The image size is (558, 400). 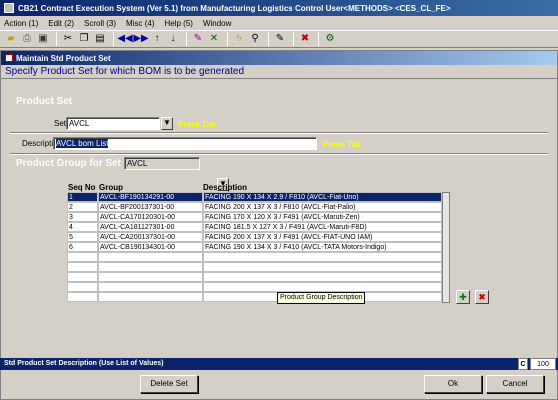 What do you see at coordinates (43, 39) in the screenshot?
I see `save-icon: ▣` at bounding box center [43, 39].